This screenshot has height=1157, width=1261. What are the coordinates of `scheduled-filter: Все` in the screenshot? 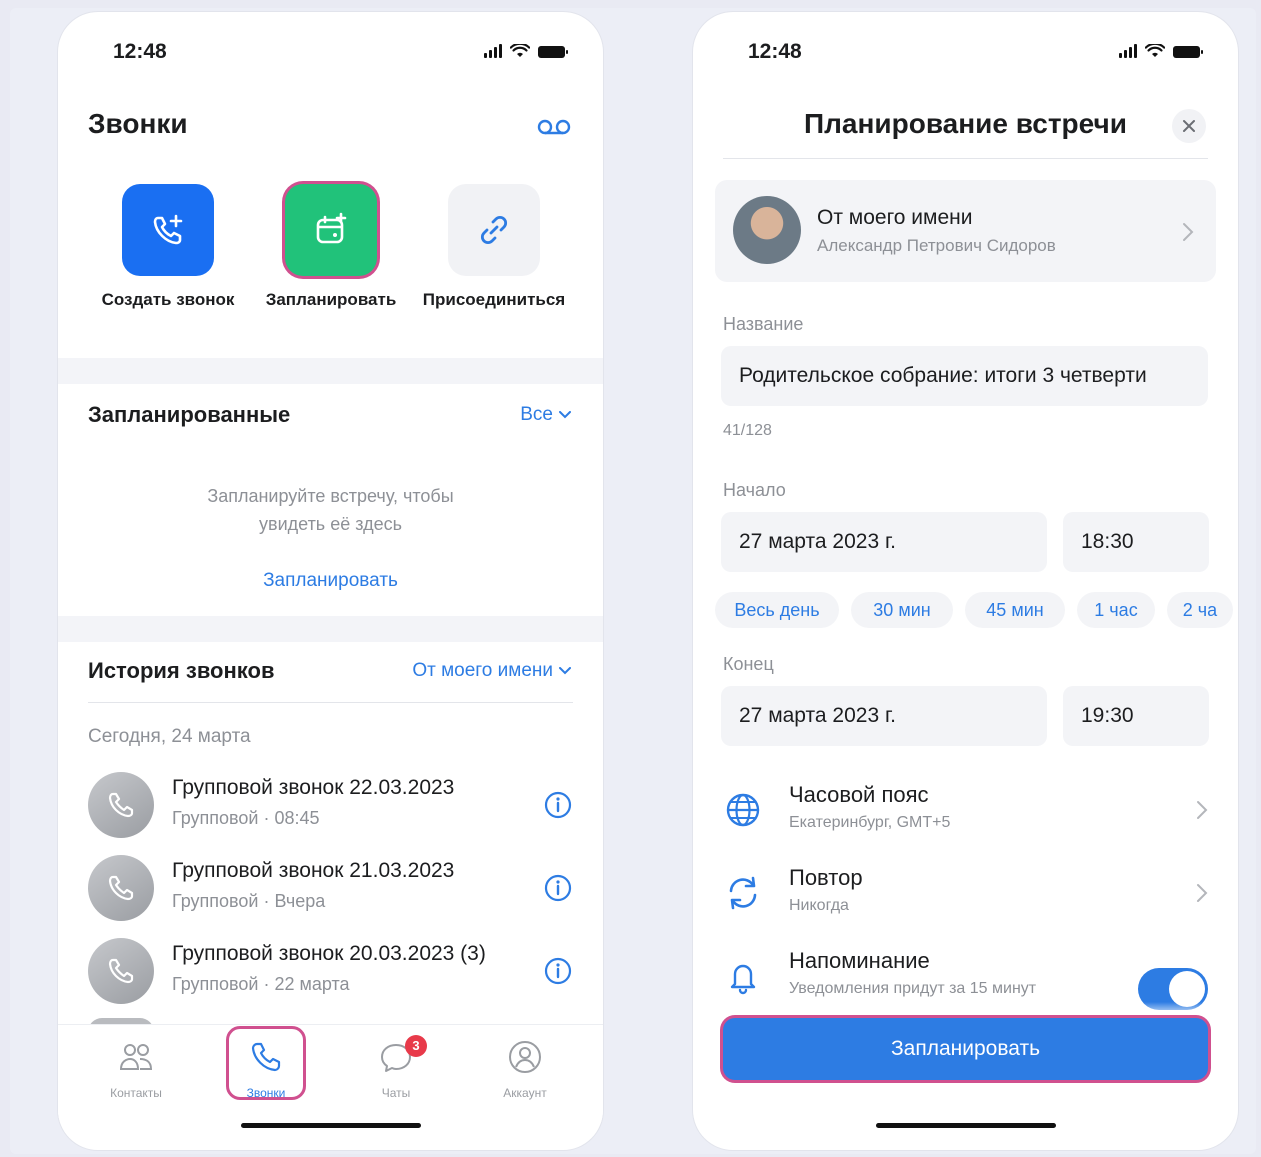 It's located at (545, 415).